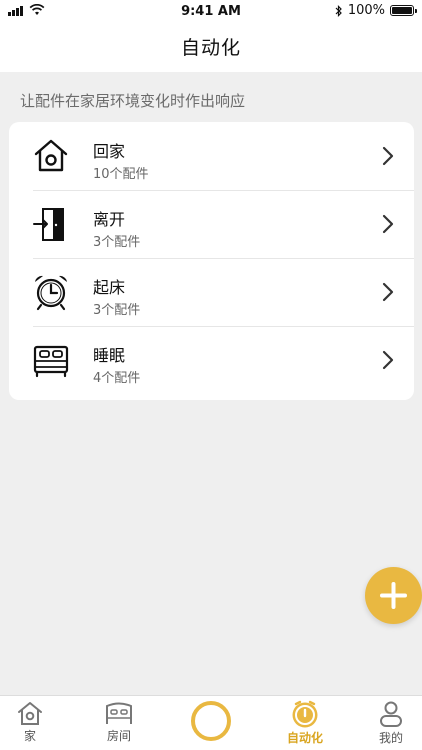  I want to click on center-ring-icon, so click(211, 721).